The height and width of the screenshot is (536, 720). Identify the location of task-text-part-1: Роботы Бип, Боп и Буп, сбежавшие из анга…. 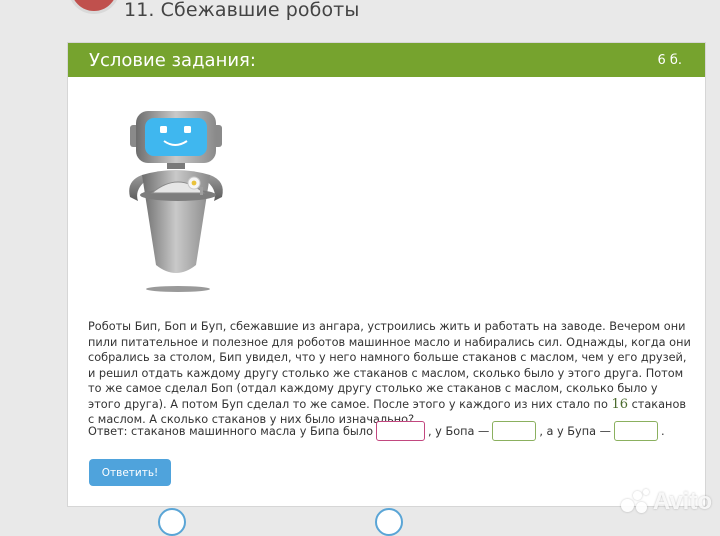
(389, 365).